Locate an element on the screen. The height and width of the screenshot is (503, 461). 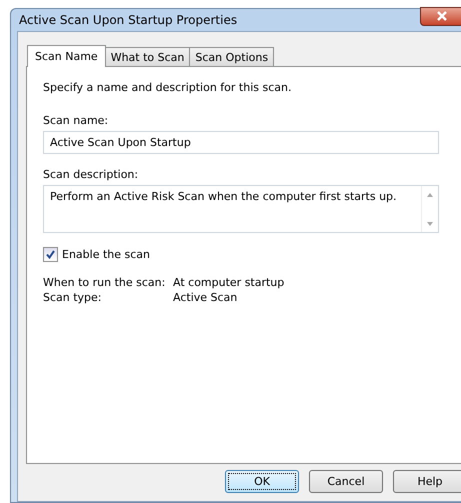
field-label: Scan description: is located at coordinates (91, 174).